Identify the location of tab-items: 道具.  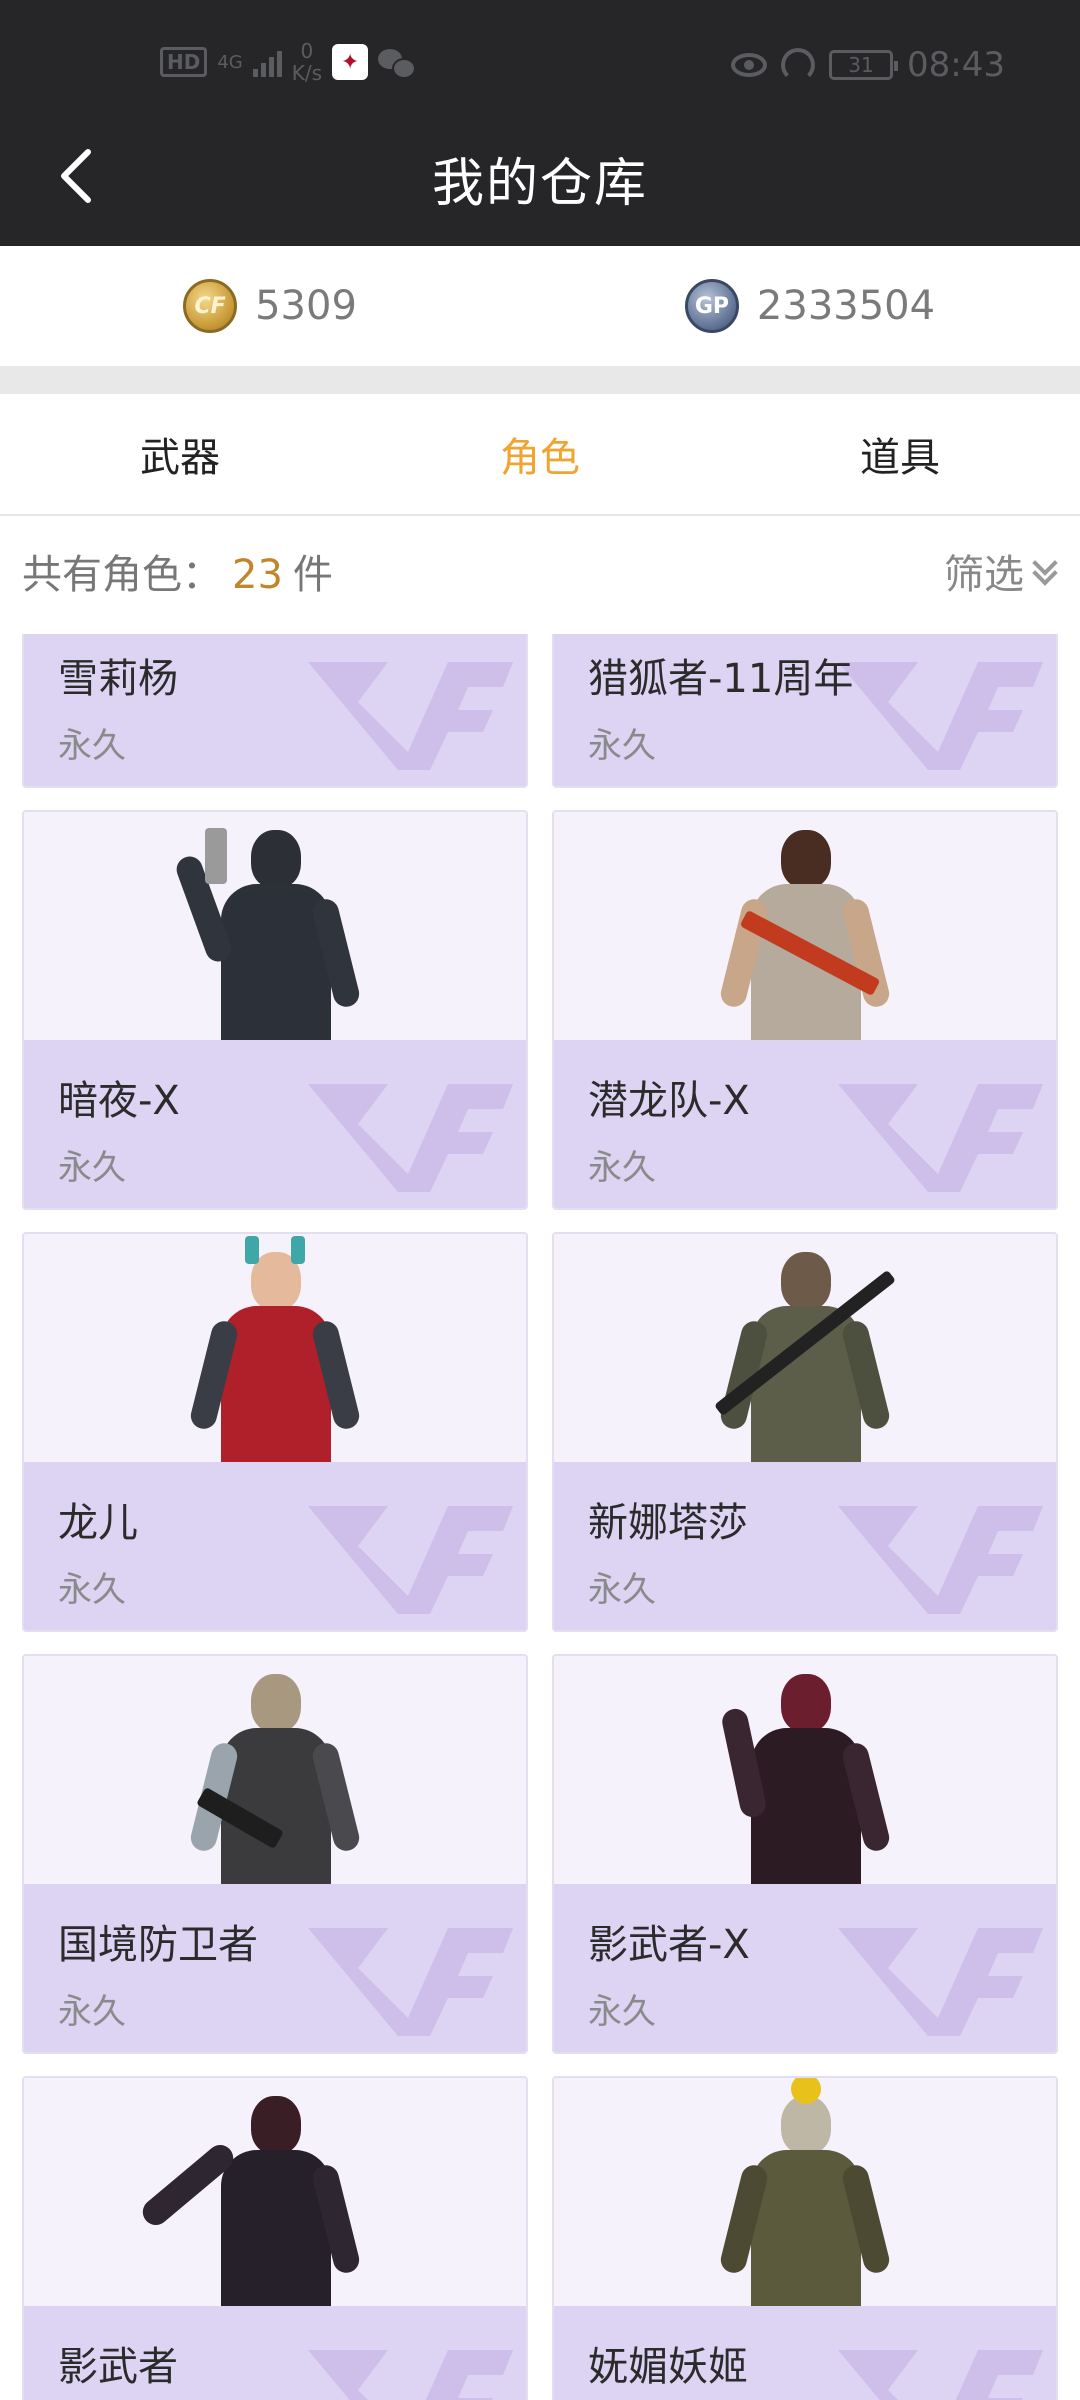
(900, 454).